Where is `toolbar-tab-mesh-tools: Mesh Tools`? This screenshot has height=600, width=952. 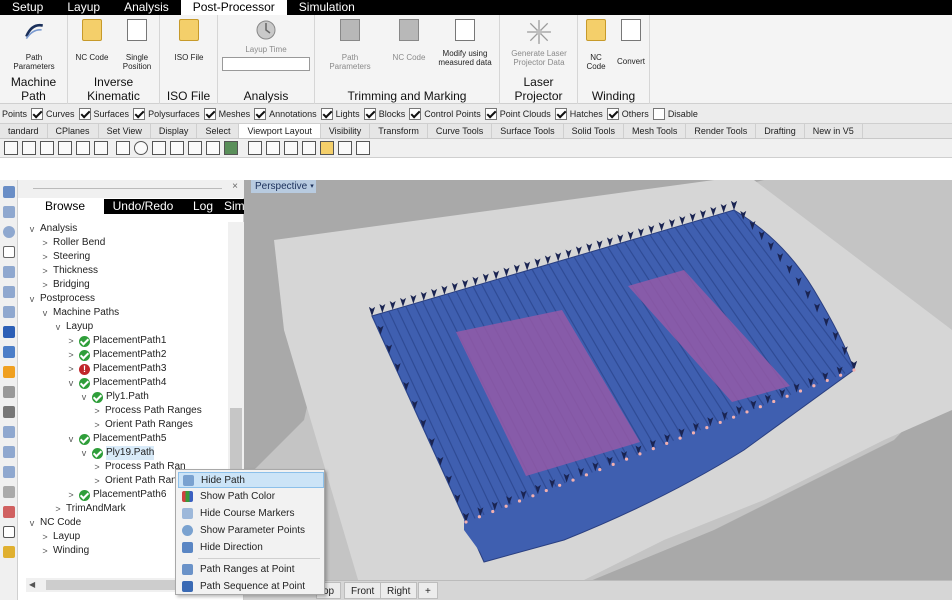
toolbar-tab-mesh-tools: Mesh Tools is located at coordinates (655, 131).